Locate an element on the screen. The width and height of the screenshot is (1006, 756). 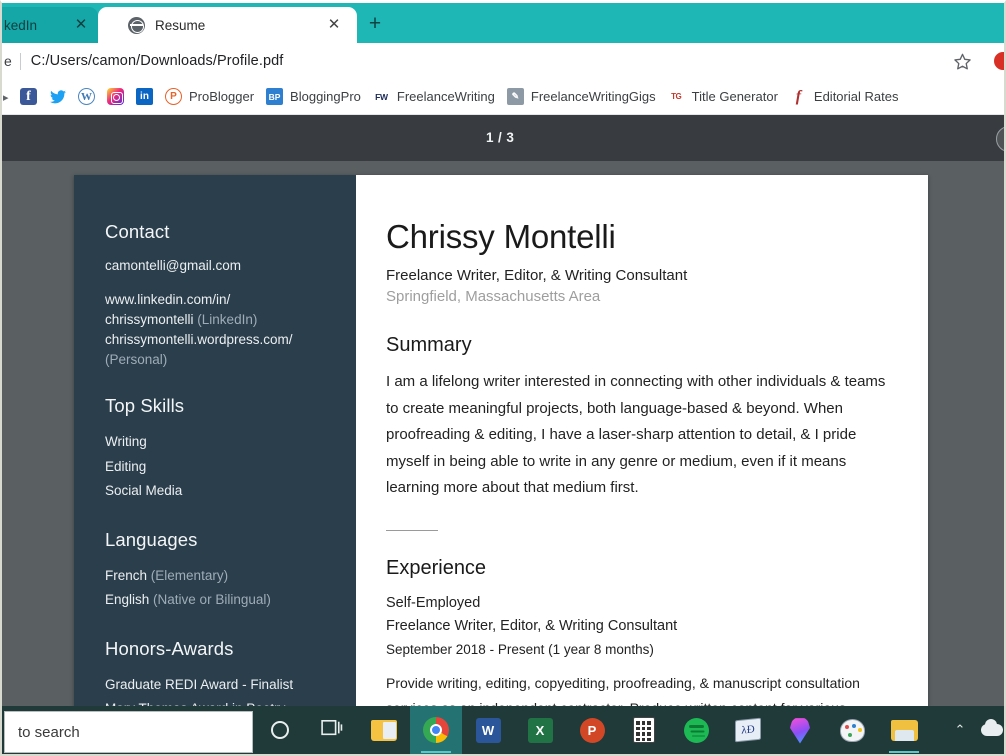
language-level: (Elementary) is located at coordinates (189, 575).